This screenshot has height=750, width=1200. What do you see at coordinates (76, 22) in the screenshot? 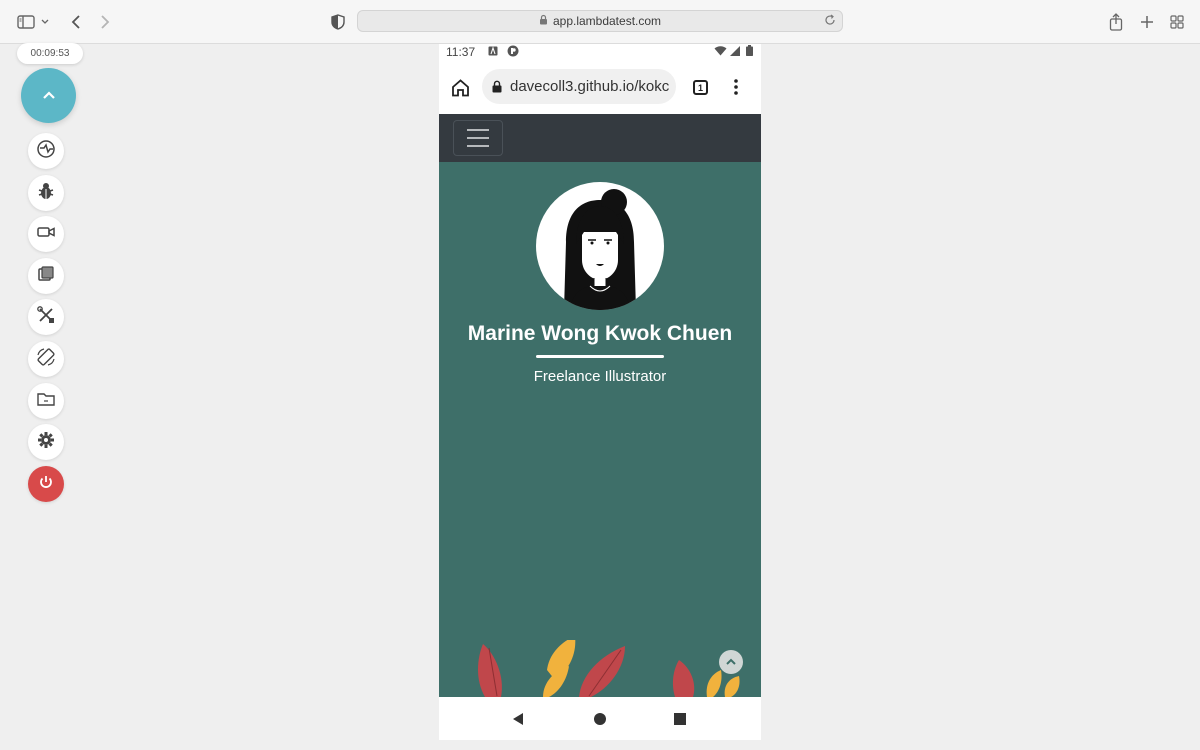
I see `back-icon` at bounding box center [76, 22].